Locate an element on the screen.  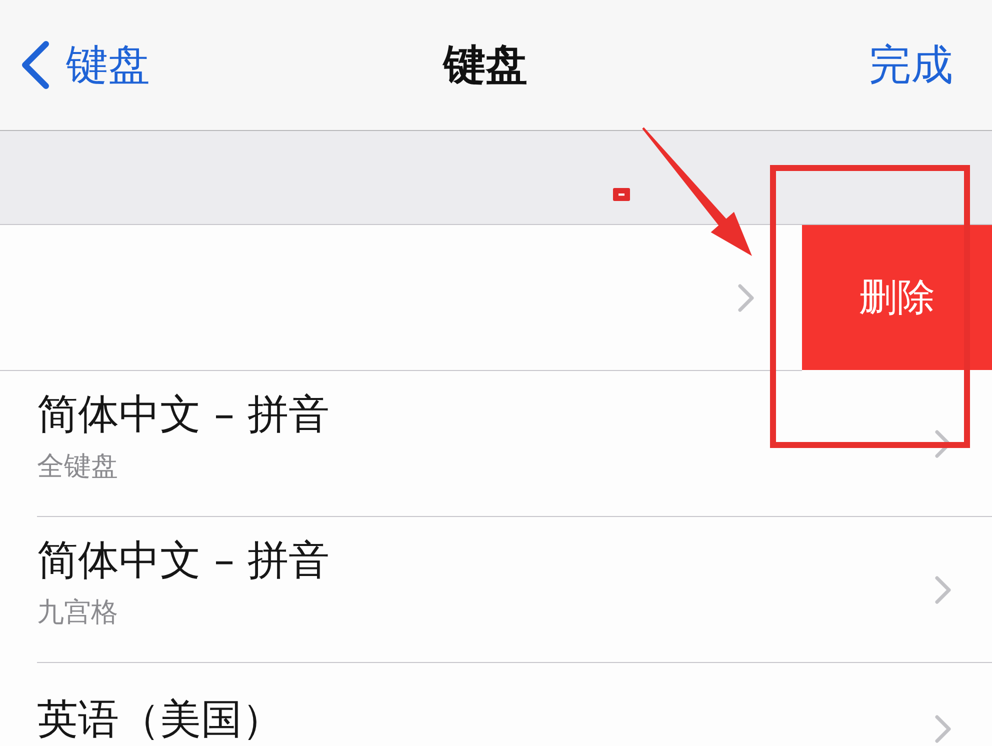
done-button: 完成 is located at coordinates (911, 65).